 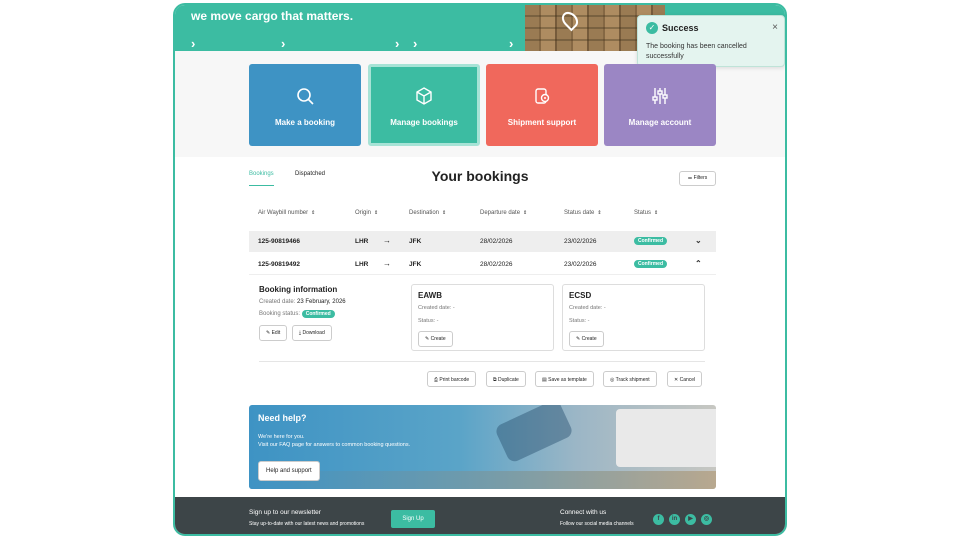 What do you see at coordinates (281, 437) in the screenshot?
I see `help-line-1: We're here for you.` at bounding box center [281, 437].